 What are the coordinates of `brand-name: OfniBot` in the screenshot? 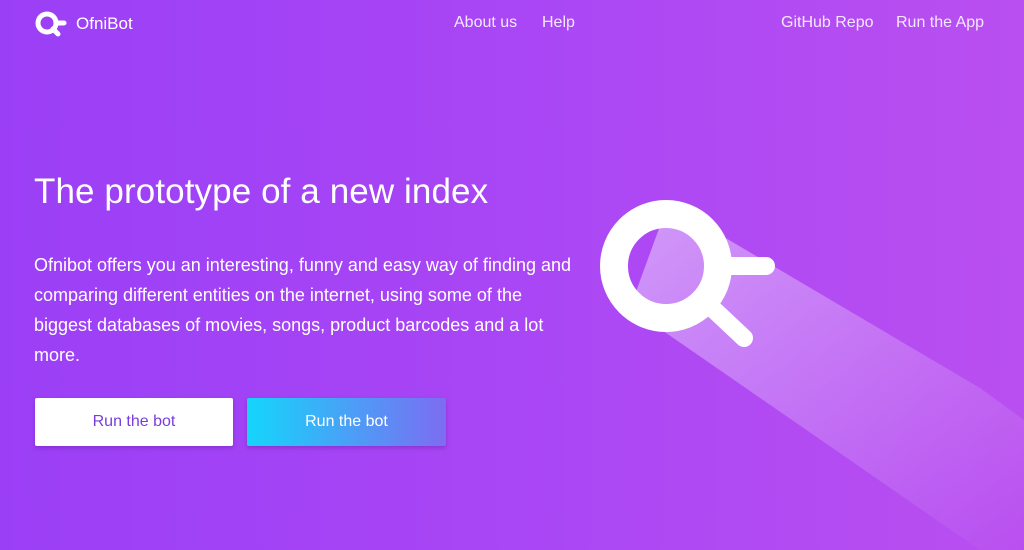 It's located at (104, 23).